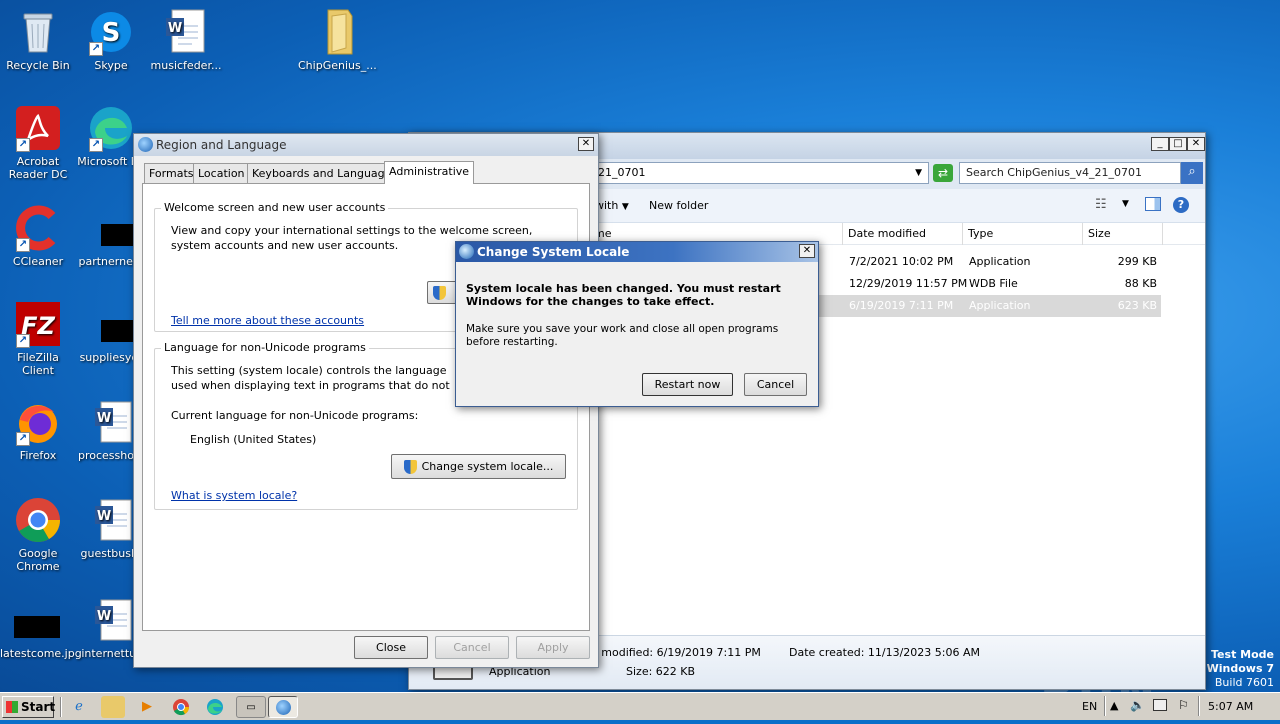  I want to click on file-row-size: 623 KB, so click(1137, 305).